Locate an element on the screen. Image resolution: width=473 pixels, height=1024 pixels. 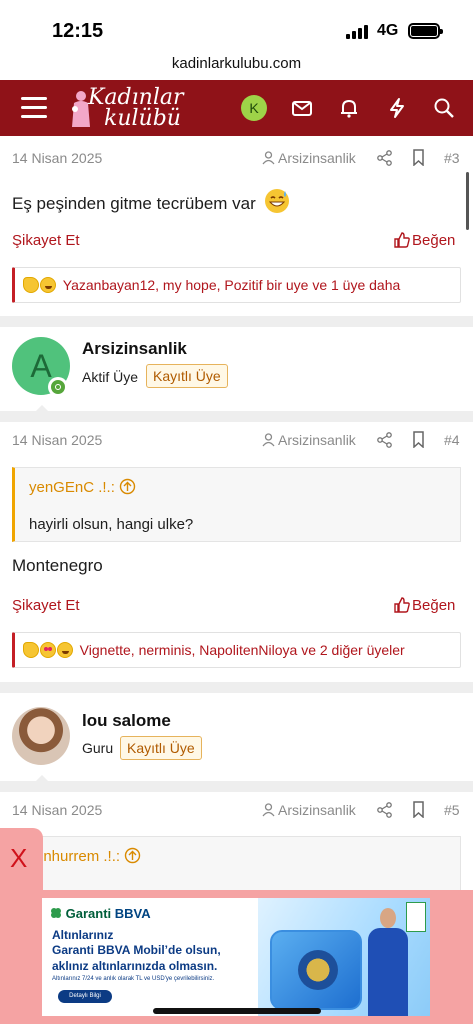
post-meta: 14 Nisan 2025 Arsizinsanlik #5 is located at coordinates (236, 810).